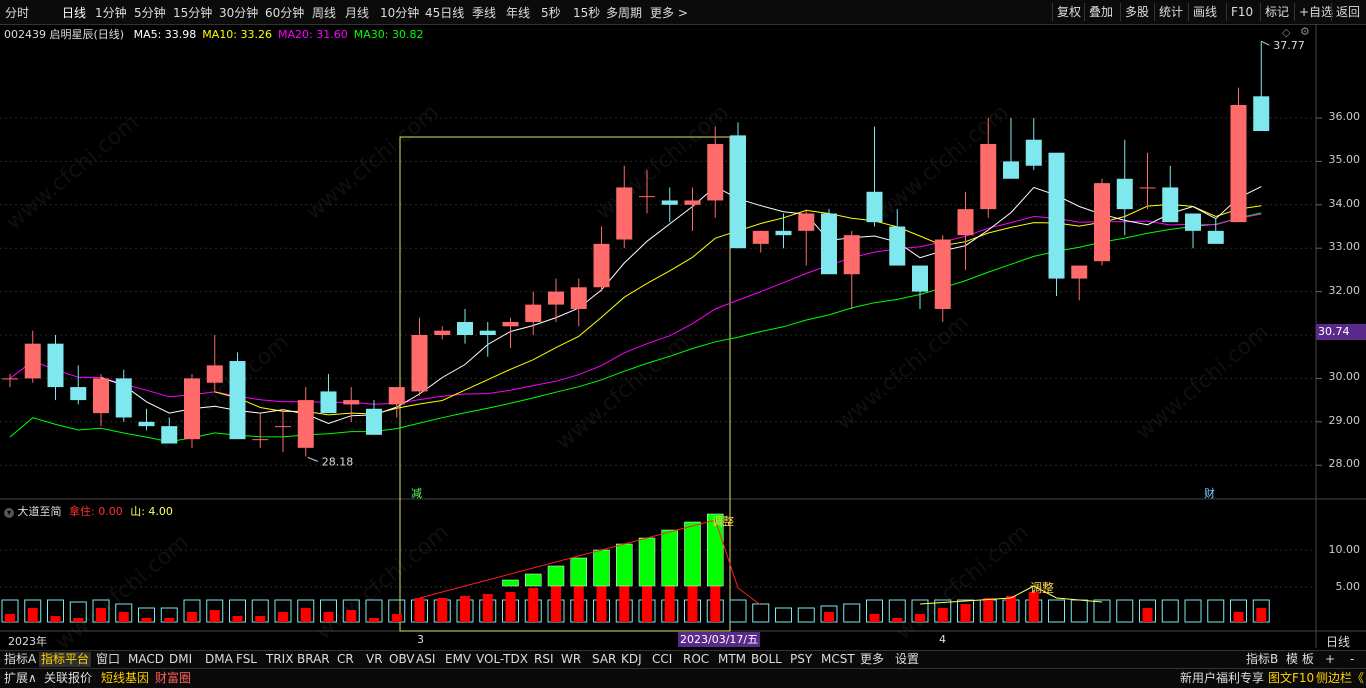 Image resolution: width=1366 pixels, height=688 pixels. What do you see at coordinates (801, 659) in the screenshot?
I see `tab-23: PSY` at bounding box center [801, 659].